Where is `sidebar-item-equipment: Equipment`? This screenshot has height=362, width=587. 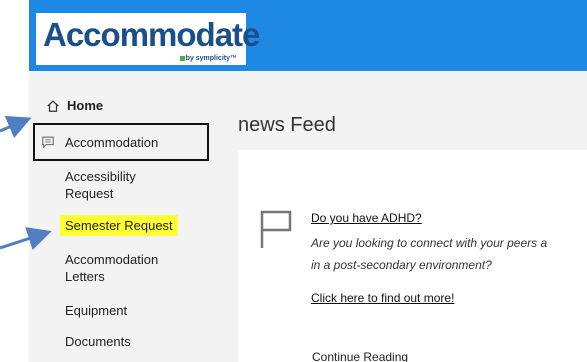 sidebar-item-equipment: Equipment is located at coordinates (96, 310).